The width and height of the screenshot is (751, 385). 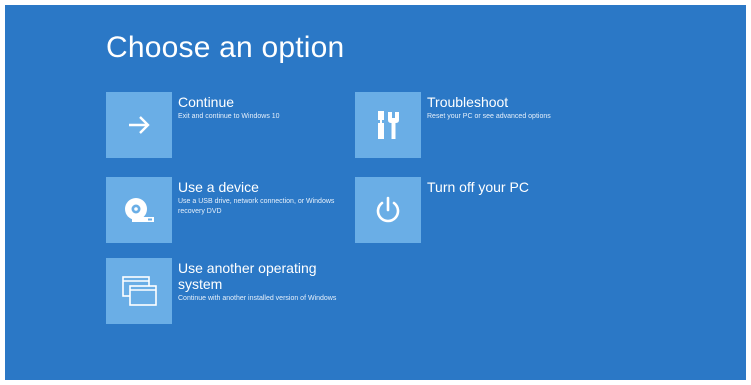 What do you see at coordinates (225, 47) in the screenshot?
I see `page-title: Choose an option` at bounding box center [225, 47].